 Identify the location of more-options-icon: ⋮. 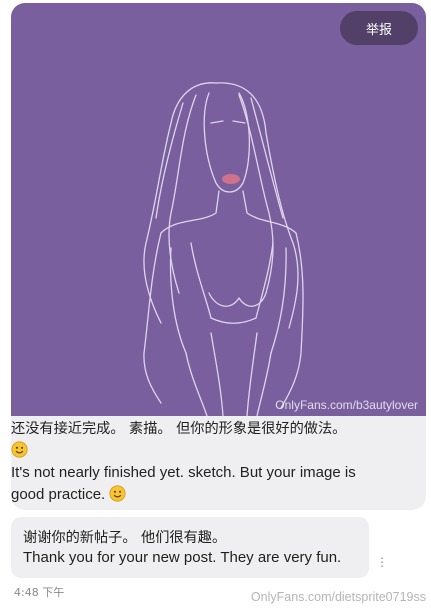
(382, 562).